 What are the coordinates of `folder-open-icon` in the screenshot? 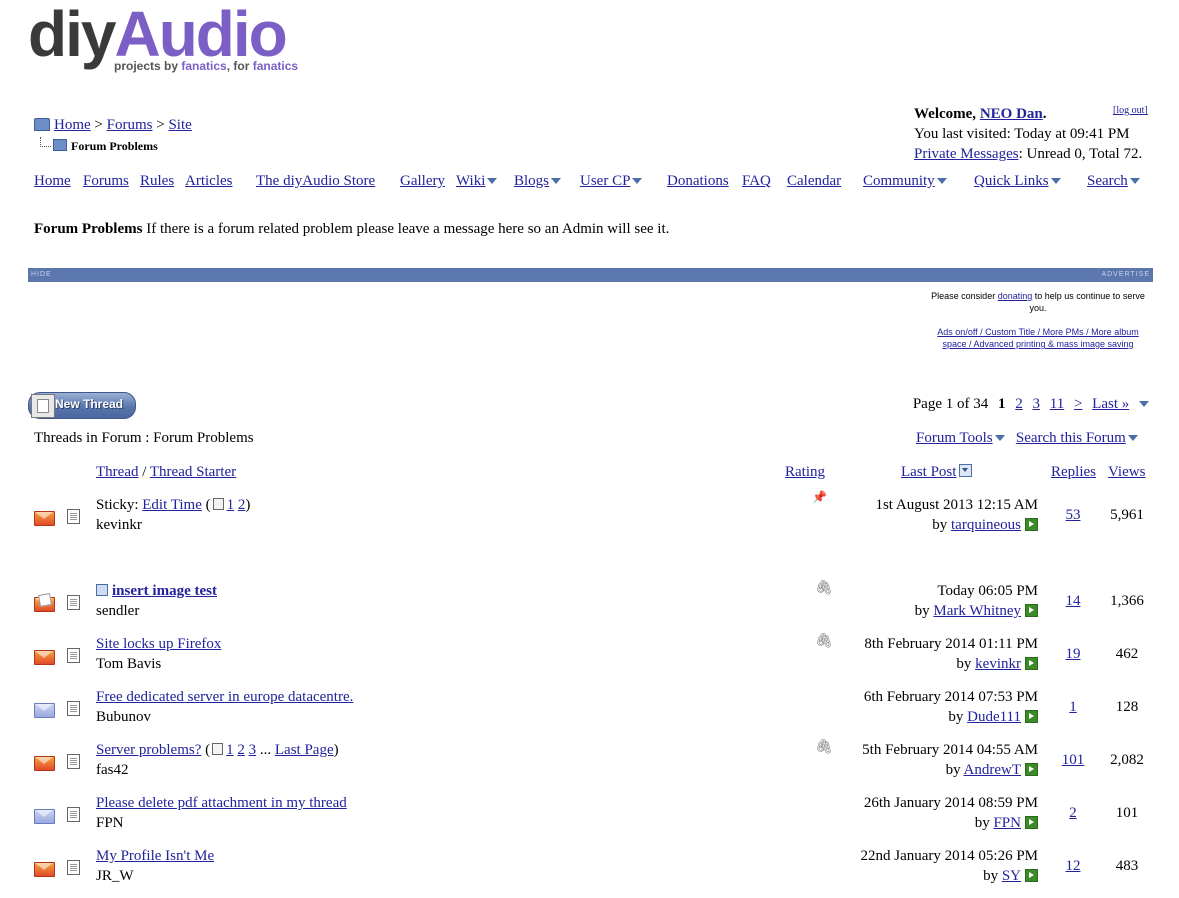 It's located at (60, 145).